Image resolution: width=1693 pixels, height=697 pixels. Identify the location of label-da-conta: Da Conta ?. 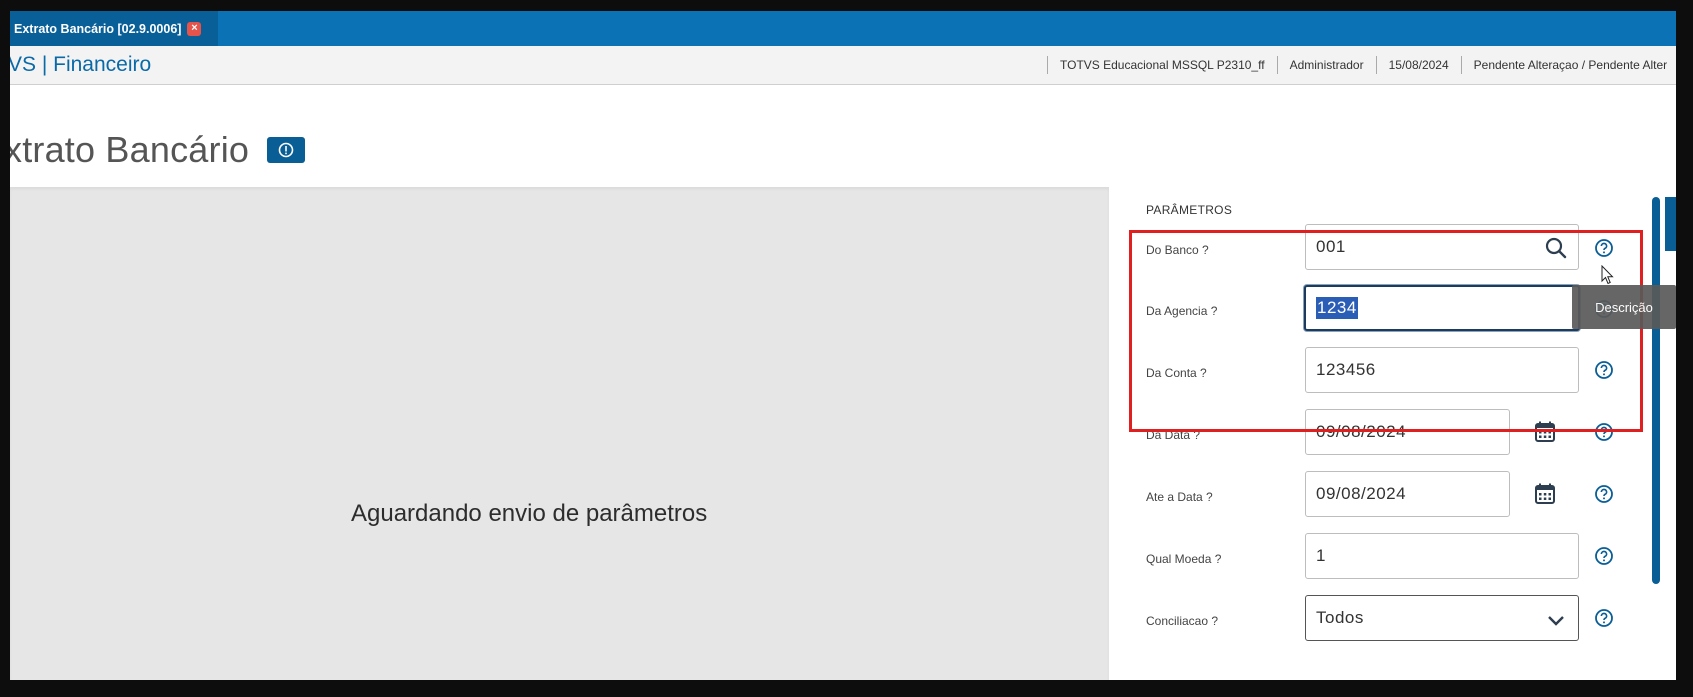
(1176, 373).